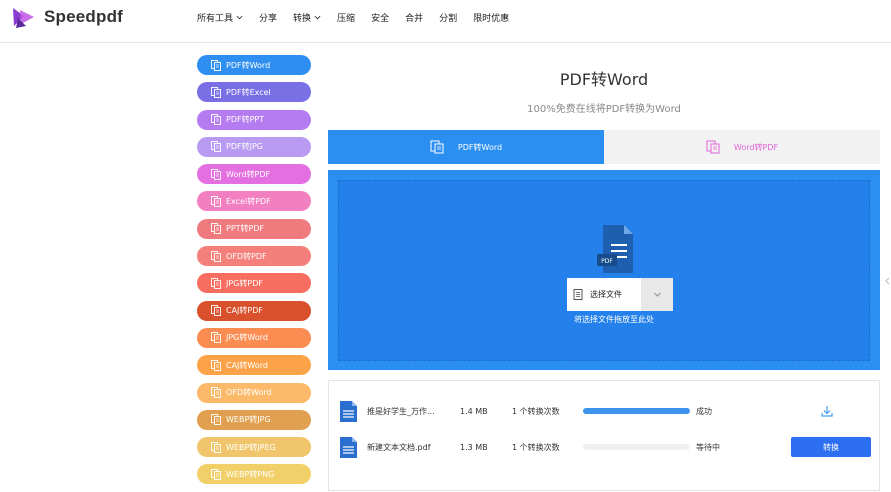  I want to click on sidebar-item: JPG转Word, so click(254, 337).